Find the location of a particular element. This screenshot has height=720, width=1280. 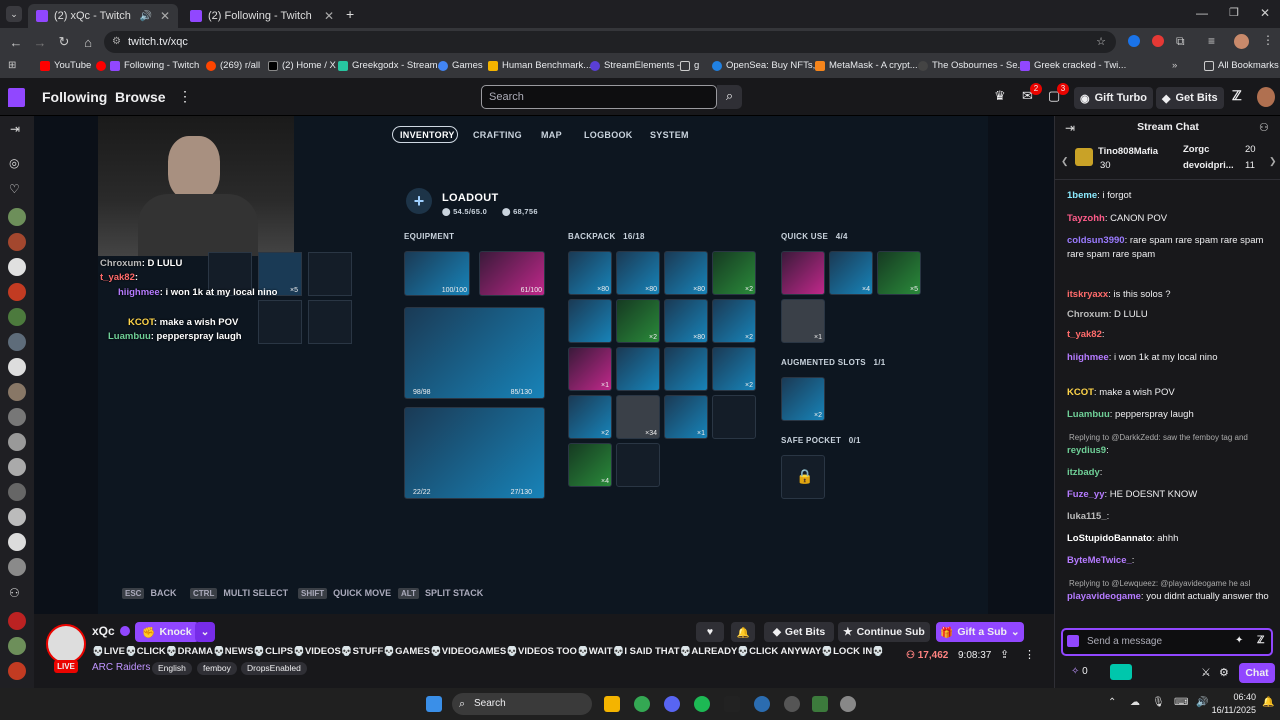

knock-button: ✊ Knock is located at coordinates (167, 632).